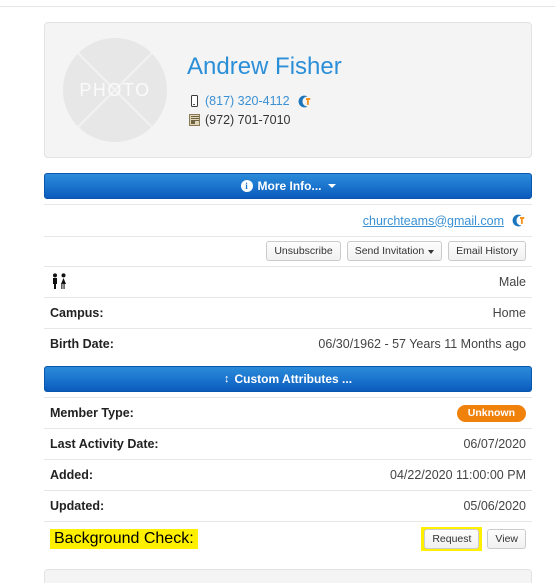 The height and width of the screenshot is (583, 555). I want to click on last-activity-date-value: 06/07/2020, so click(494, 444).